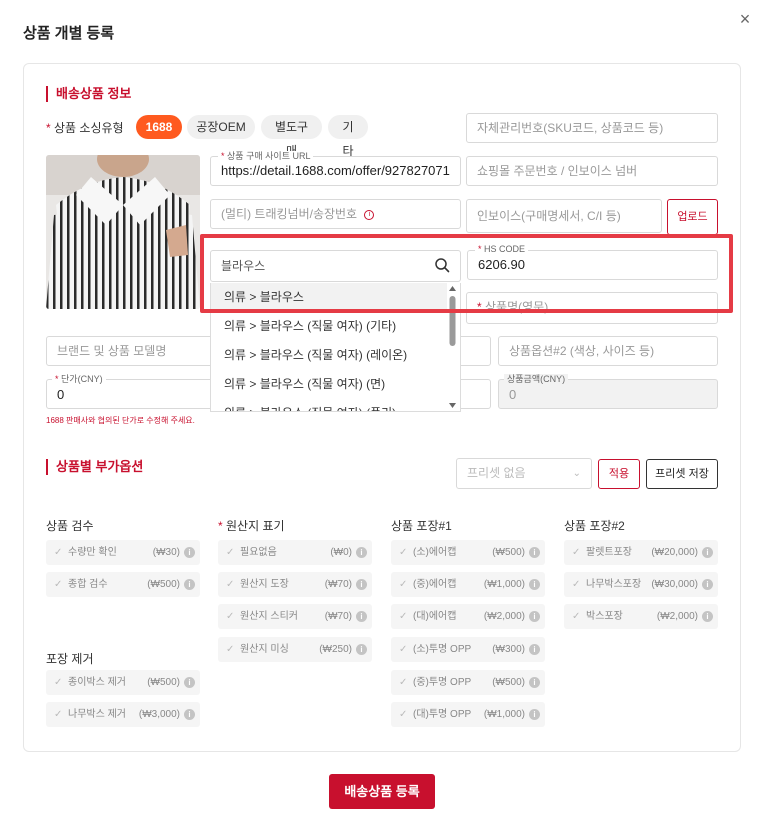 This screenshot has width=763, height=830. What do you see at coordinates (592, 308) in the screenshot?
I see `product-name-en-input: * 상품명(영문)` at bounding box center [592, 308].